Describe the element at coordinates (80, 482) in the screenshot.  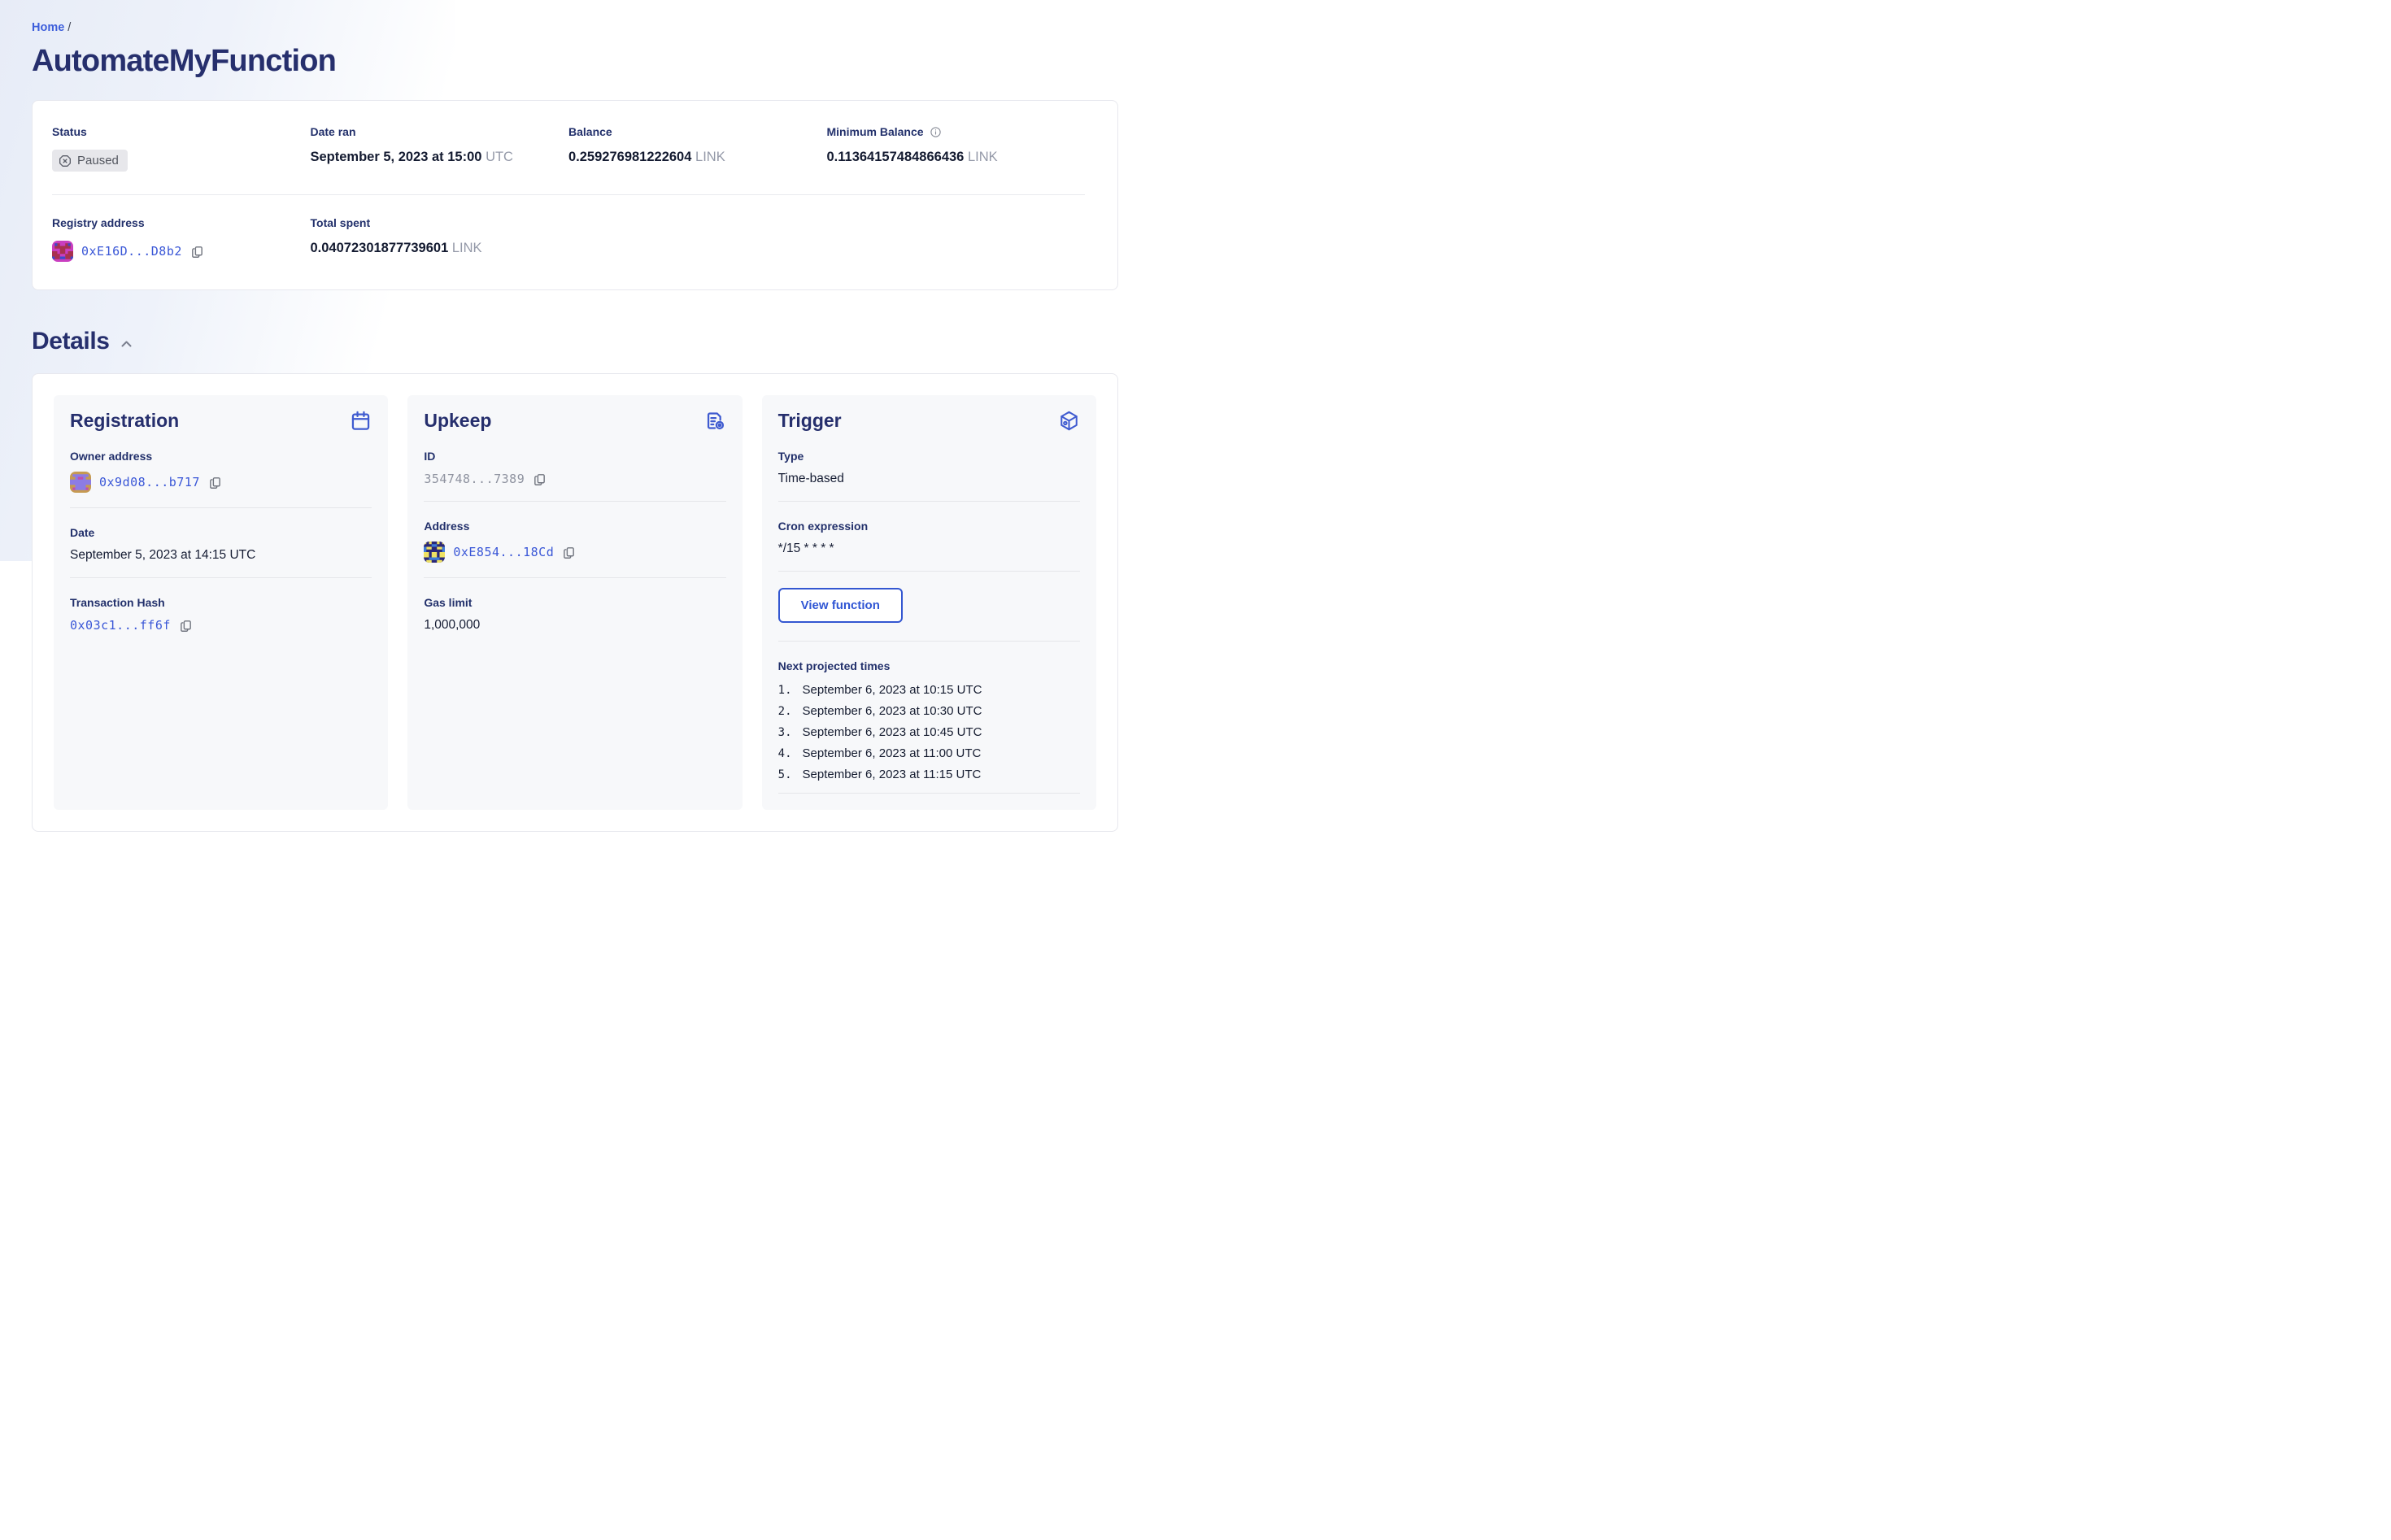
I see `owner-identicon` at that location.